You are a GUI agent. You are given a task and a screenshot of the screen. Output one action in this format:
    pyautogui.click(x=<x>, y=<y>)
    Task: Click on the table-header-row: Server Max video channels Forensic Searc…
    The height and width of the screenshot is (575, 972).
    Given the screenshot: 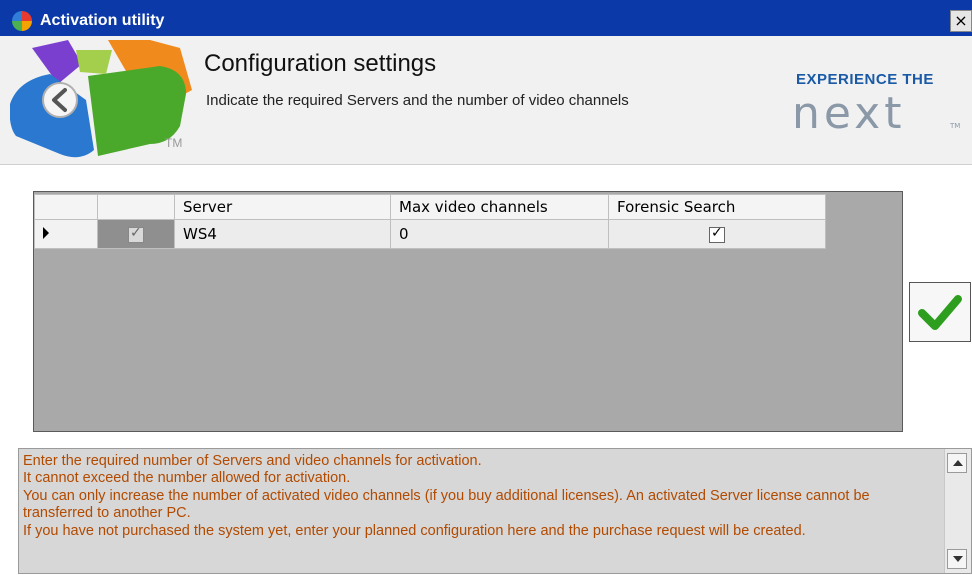 What is the action you would take?
    pyautogui.click(x=430, y=207)
    